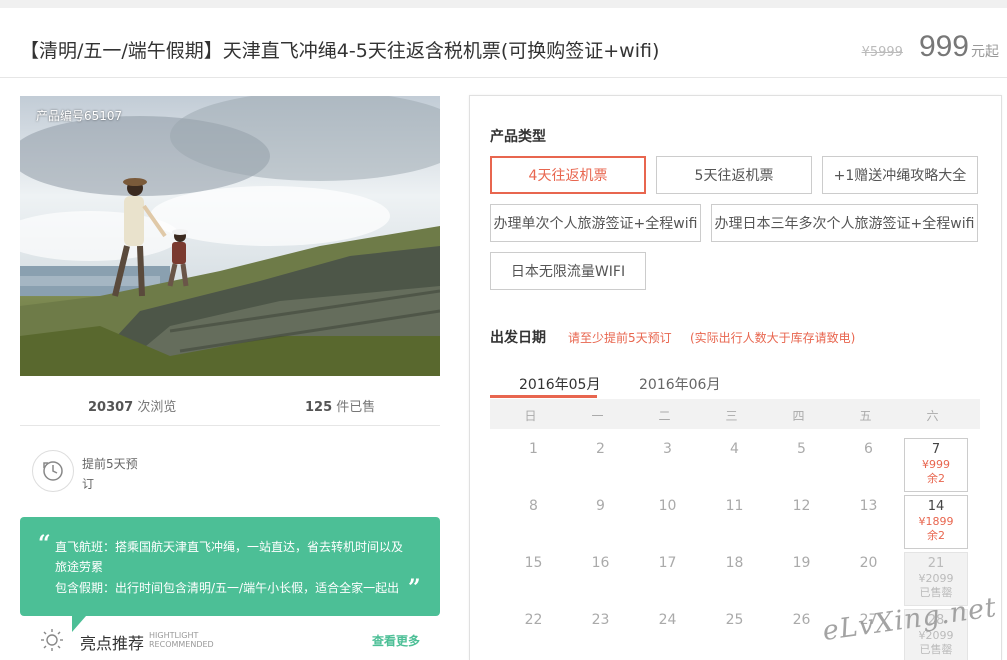 This screenshot has height=660, width=1007. I want to click on calendar-day: 15, so click(533, 563).